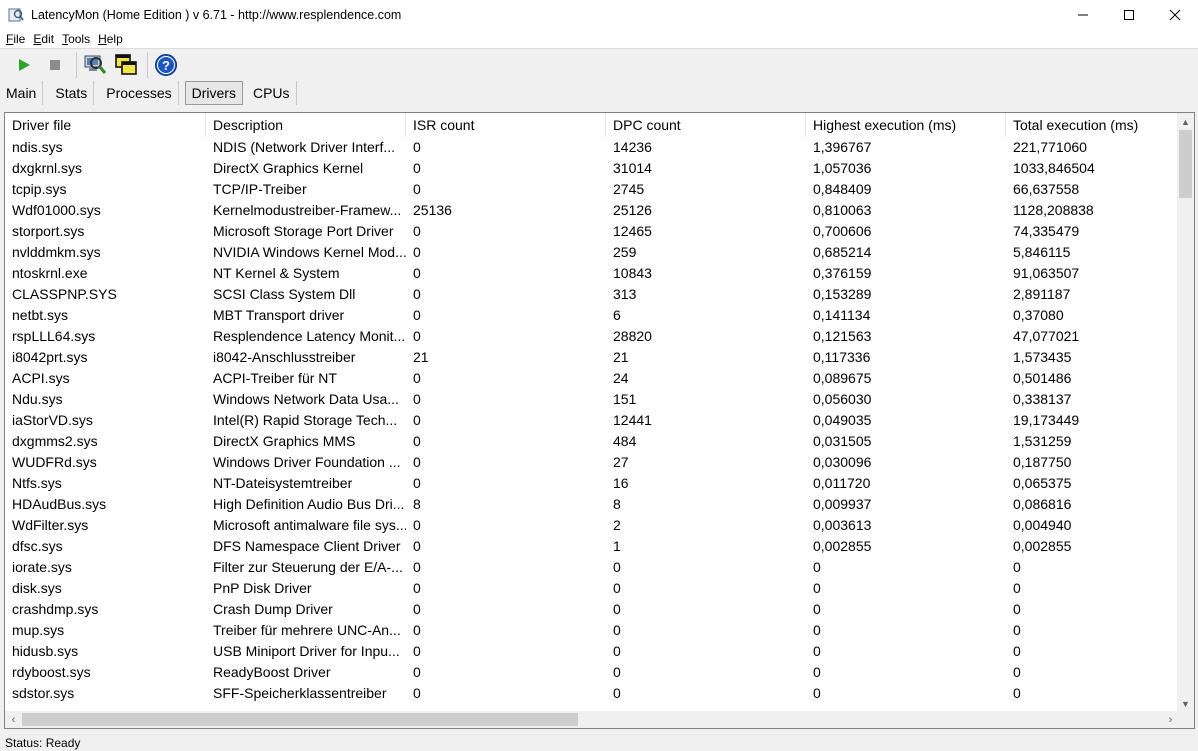  Describe the element at coordinates (1042, 399) in the screenshot. I see `cell-total-execution: 0,338137` at that location.